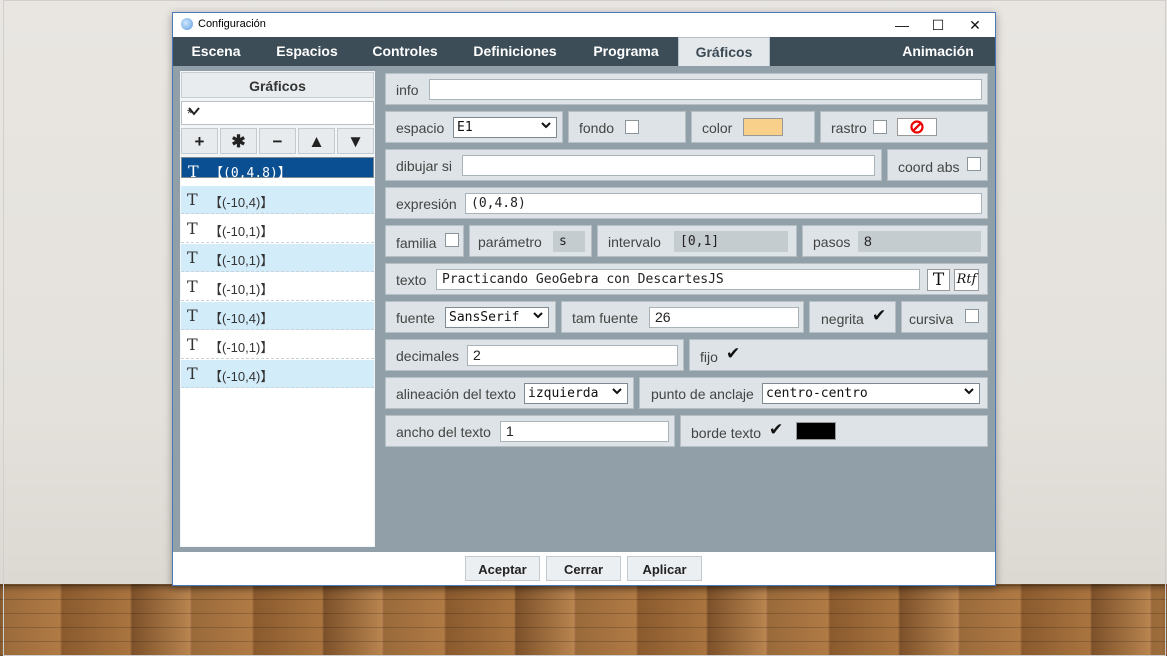 This screenshot has height=656, width=1167. What do you see at coordinates (842, 319) in the screenshot?
I see `negrita-label: negrita` at bounding box center [842, 319].